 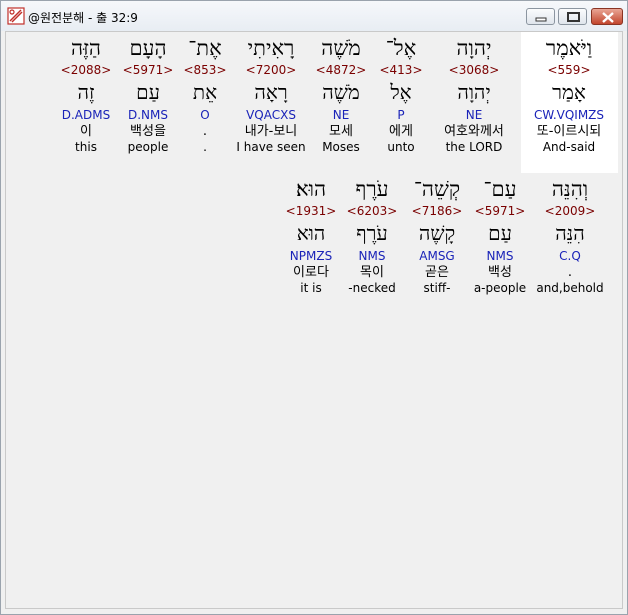 What do you see at coordinates (474, 147) in the screenshot?
I see `english-gloss: the LORD` at bounding box center [474, 147].